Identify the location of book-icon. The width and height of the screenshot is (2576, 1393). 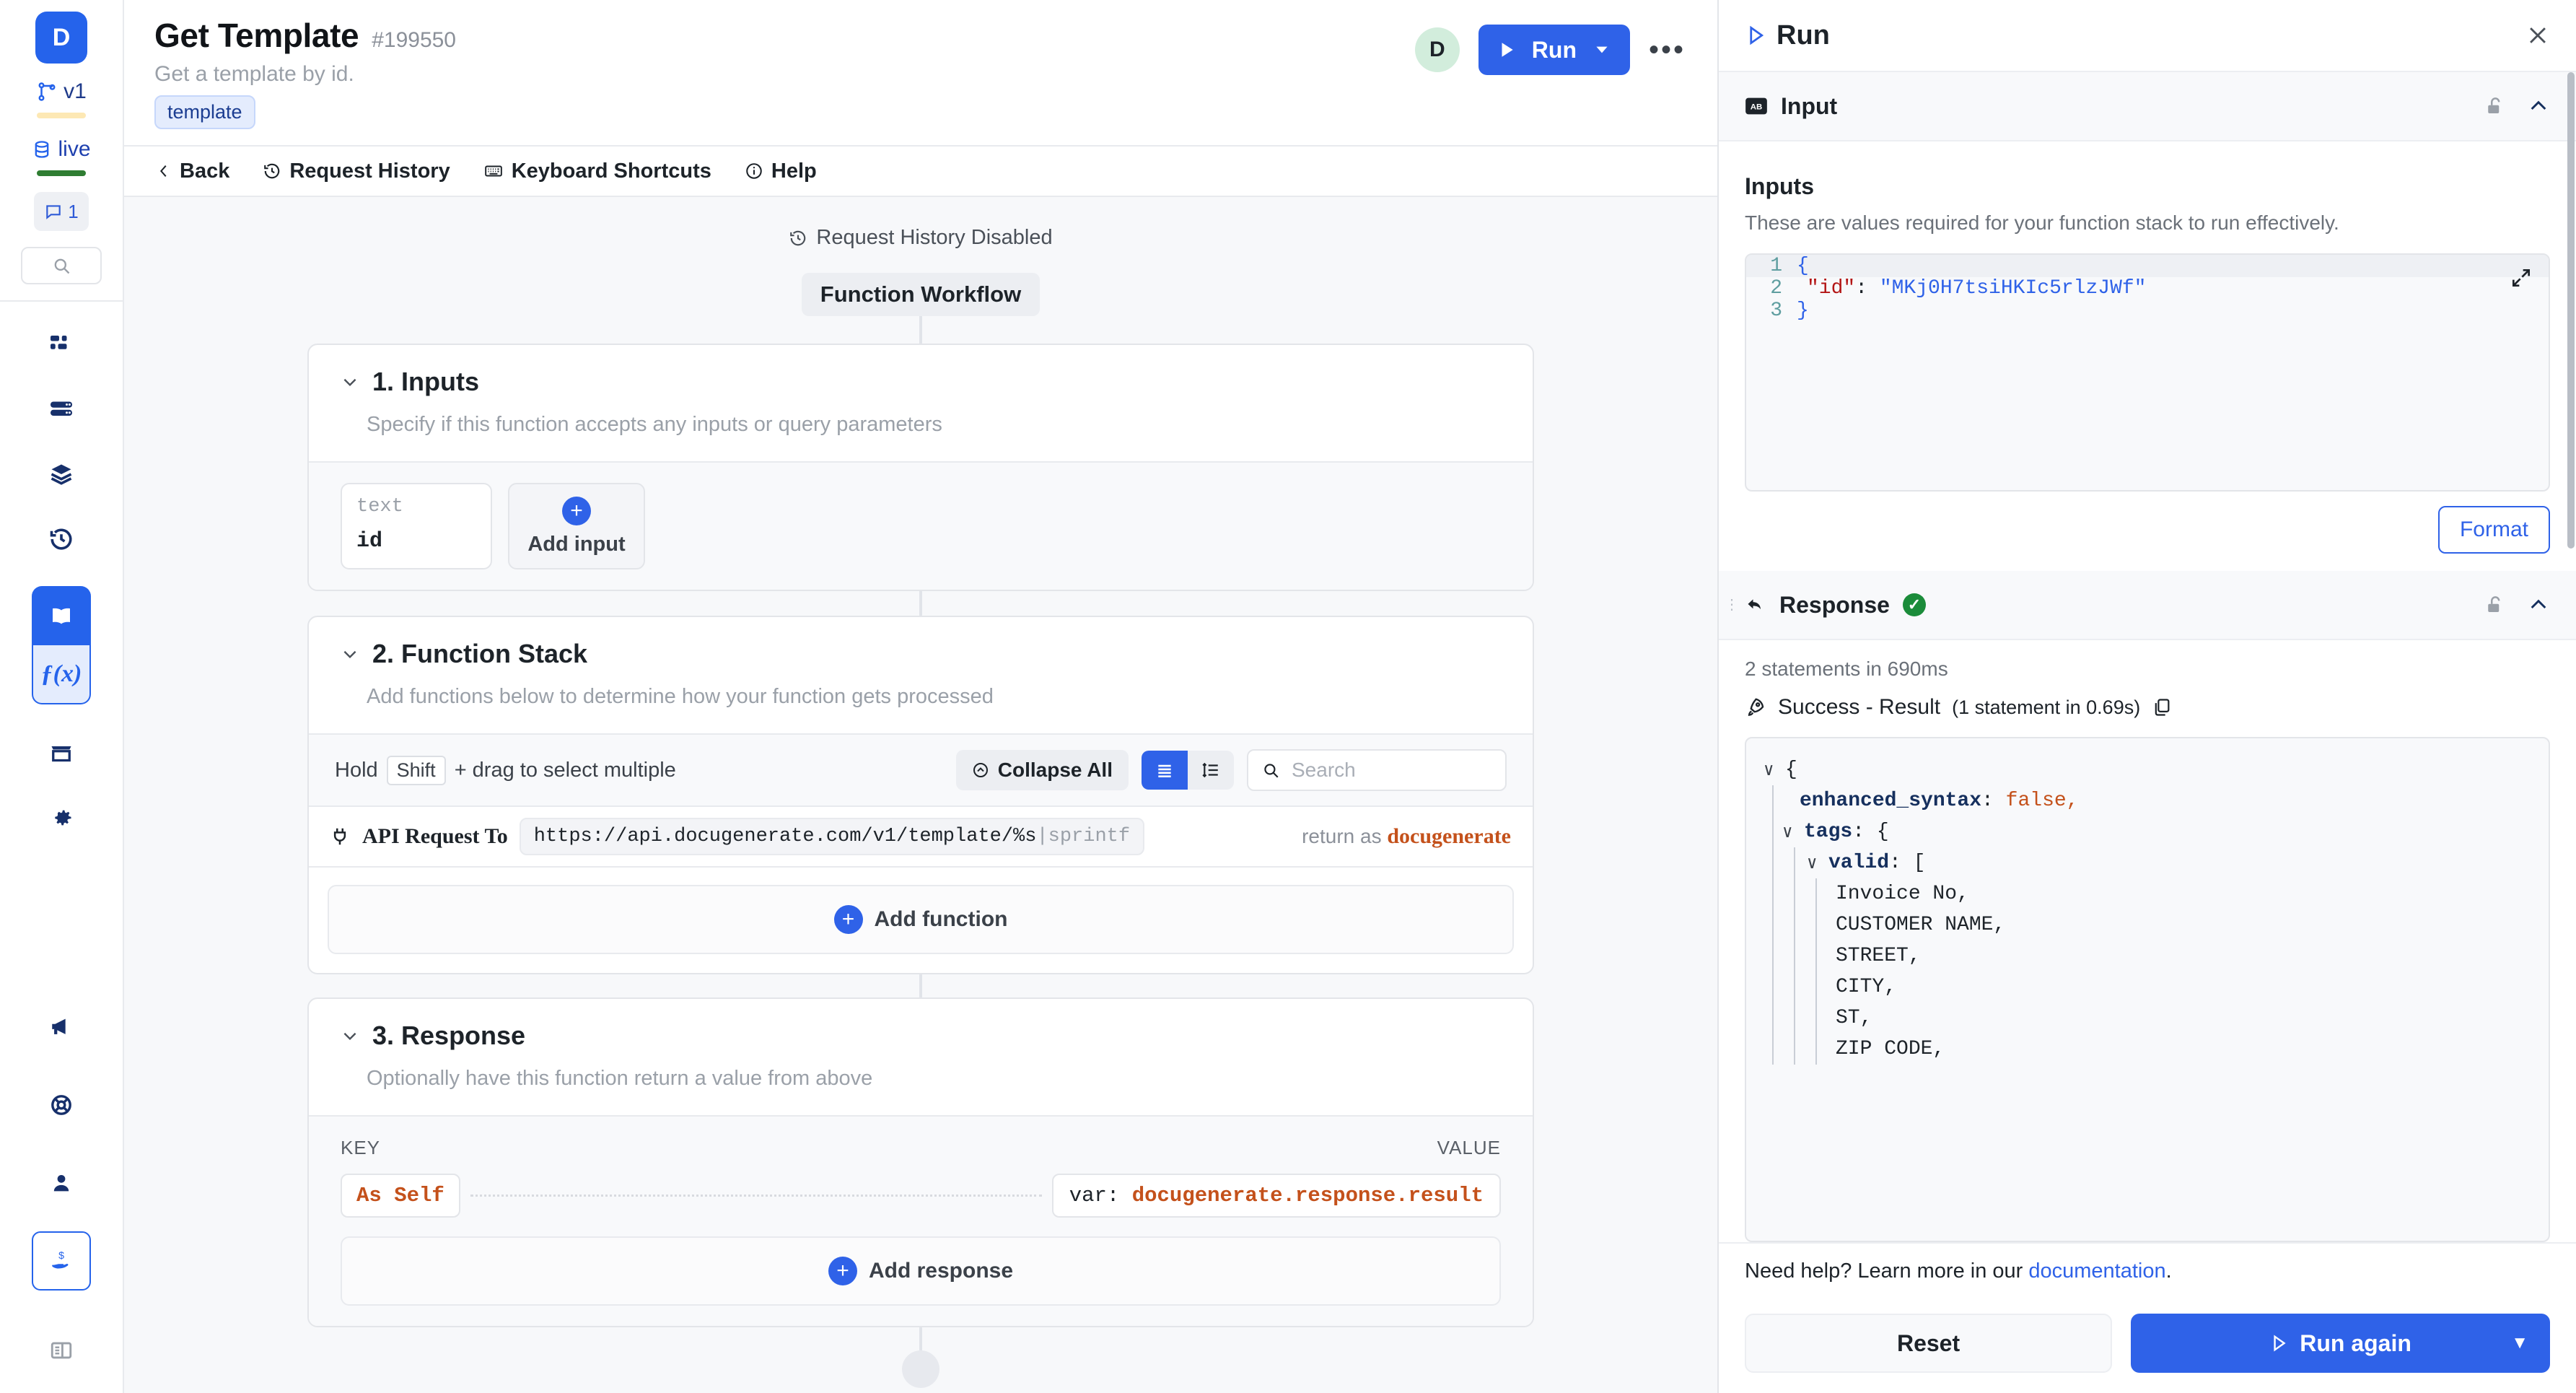
(61, 616).